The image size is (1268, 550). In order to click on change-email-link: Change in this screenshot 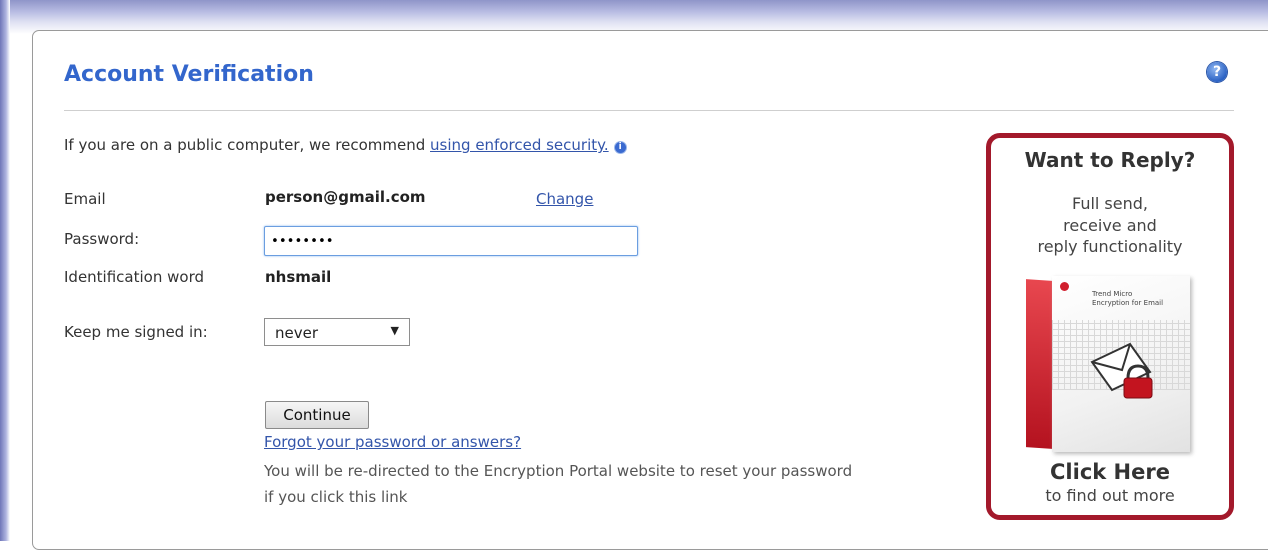, I will do `click(564, 199)`.